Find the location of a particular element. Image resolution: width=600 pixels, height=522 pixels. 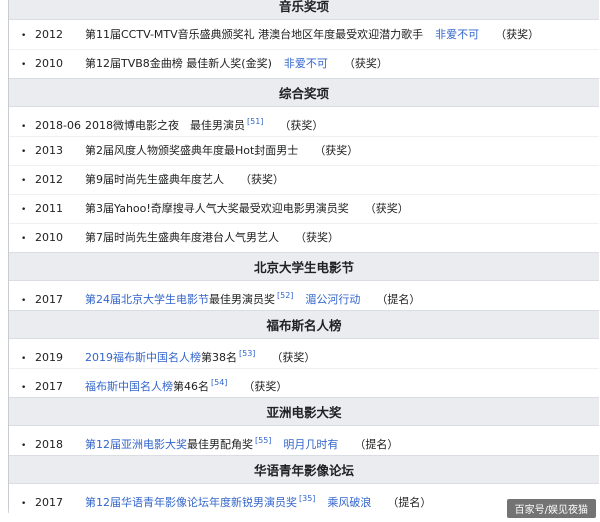

award-row: • 2013 第2届风度人物颁奖盛典年度最Hot封面男士 （获奖） is located at coordinates (304, 151).